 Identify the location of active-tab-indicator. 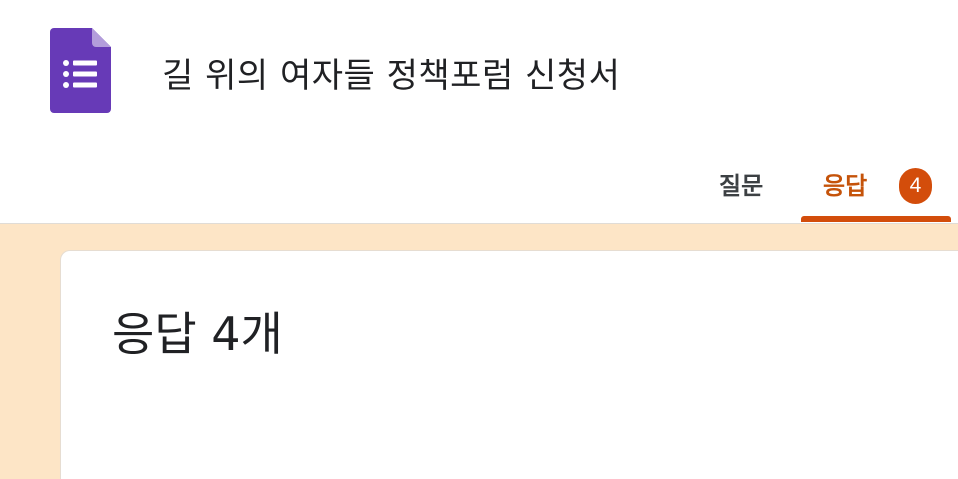
(876, 219).